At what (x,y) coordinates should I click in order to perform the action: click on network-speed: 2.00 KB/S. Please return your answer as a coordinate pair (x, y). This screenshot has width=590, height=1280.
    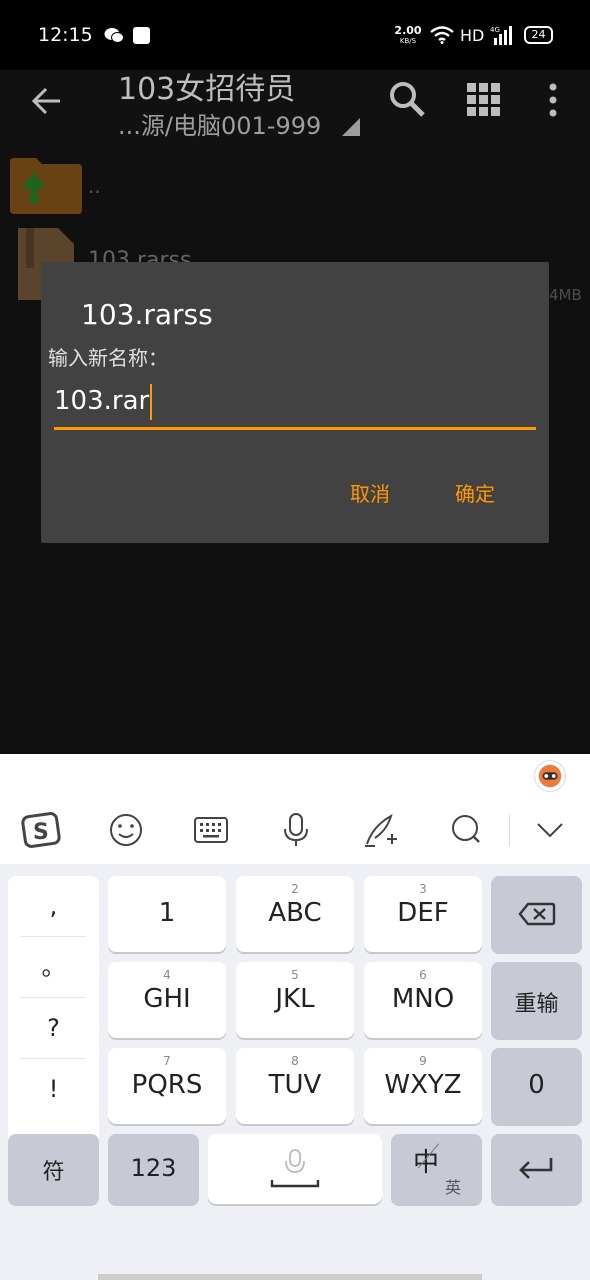
    Looking at the image, I should click on (408, 34).